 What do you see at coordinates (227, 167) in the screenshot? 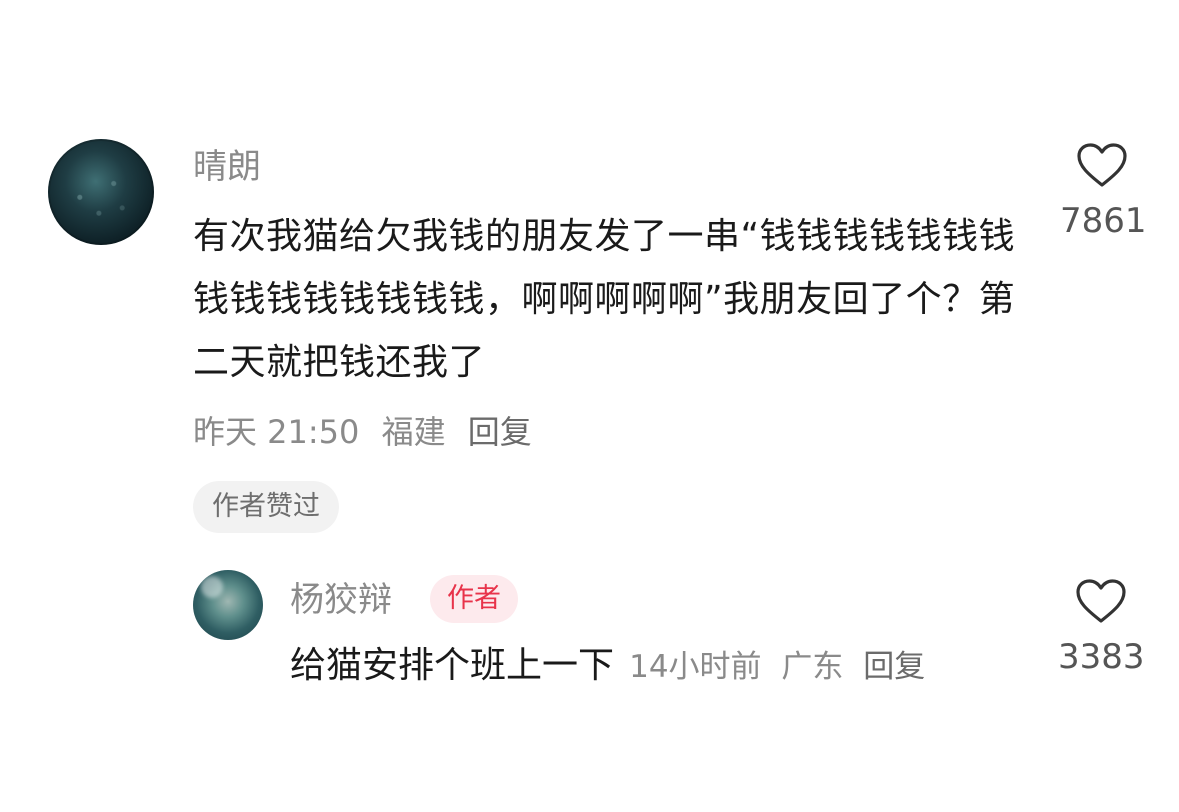
I see `comment-username: 晴朗` at bounding box center [227, 167].